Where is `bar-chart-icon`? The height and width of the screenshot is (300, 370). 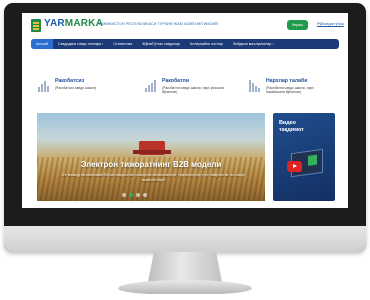
bar-chart-icon is located at coordinates (43, 85).